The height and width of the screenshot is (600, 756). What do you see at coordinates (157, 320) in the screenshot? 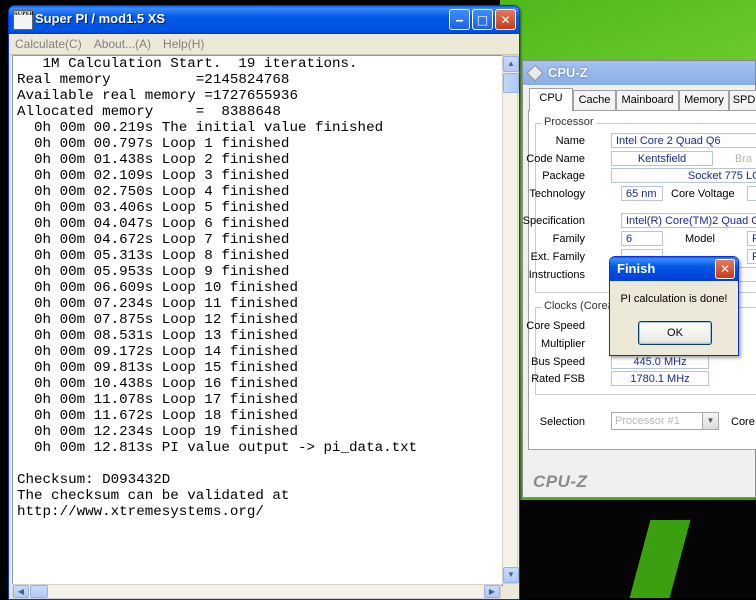
I see `output-line: 0h 00m 07.875s Loop 12 finished` at bounding box center [157, 320].